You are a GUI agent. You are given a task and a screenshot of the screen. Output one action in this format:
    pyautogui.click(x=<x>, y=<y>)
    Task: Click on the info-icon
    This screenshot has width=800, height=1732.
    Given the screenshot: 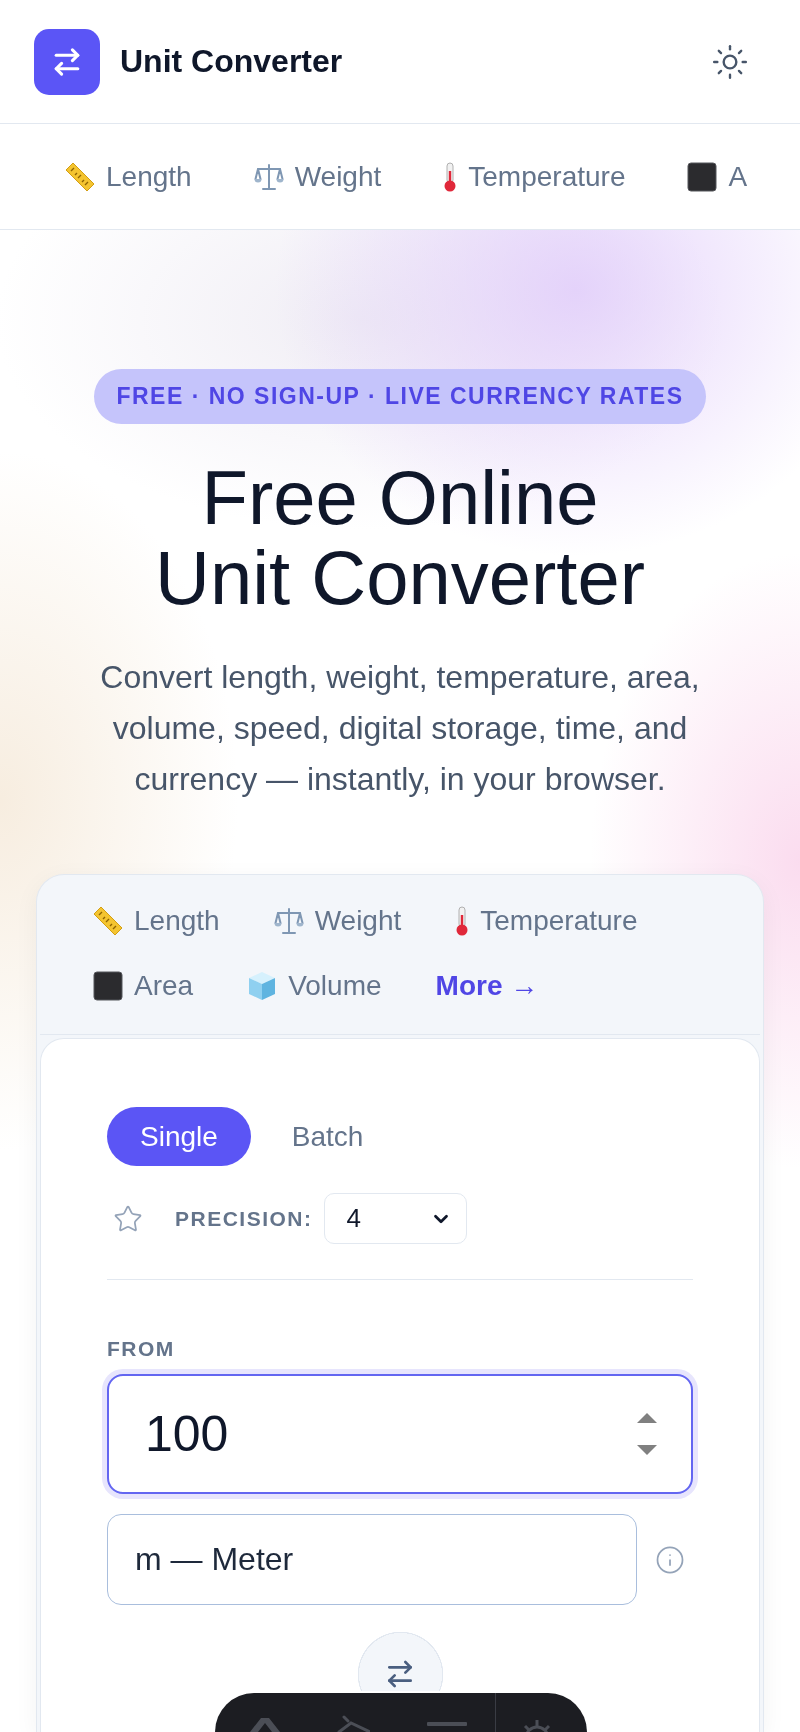 What is the action you would take?
    pyautogui.click(x=670, y=1559)
    